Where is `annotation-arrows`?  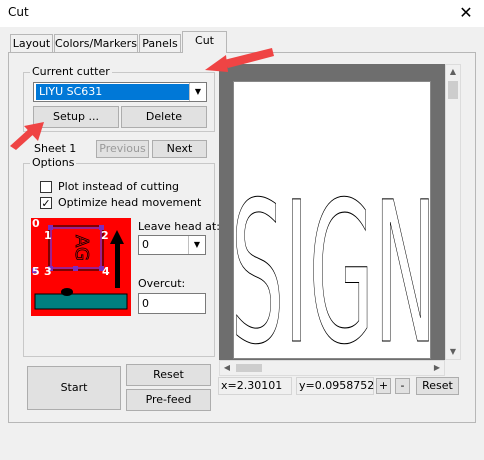 annotation-arrows is located at coordinates (142, 99).